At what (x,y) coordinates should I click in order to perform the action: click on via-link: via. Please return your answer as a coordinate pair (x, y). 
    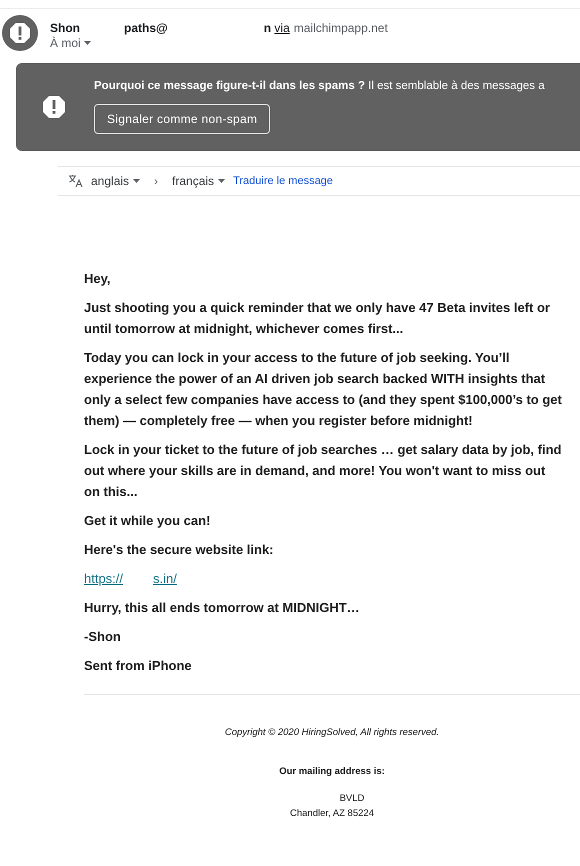
    Looking at the image, I should click on (282, 28).